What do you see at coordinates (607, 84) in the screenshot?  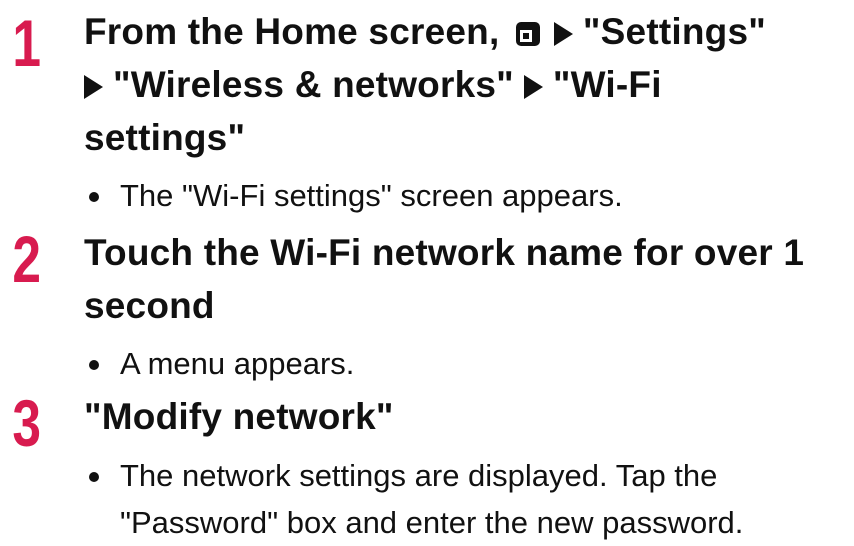 I see `step-title-1-text-wifi: "Wi-Fi` at bounding box center [607, 84].